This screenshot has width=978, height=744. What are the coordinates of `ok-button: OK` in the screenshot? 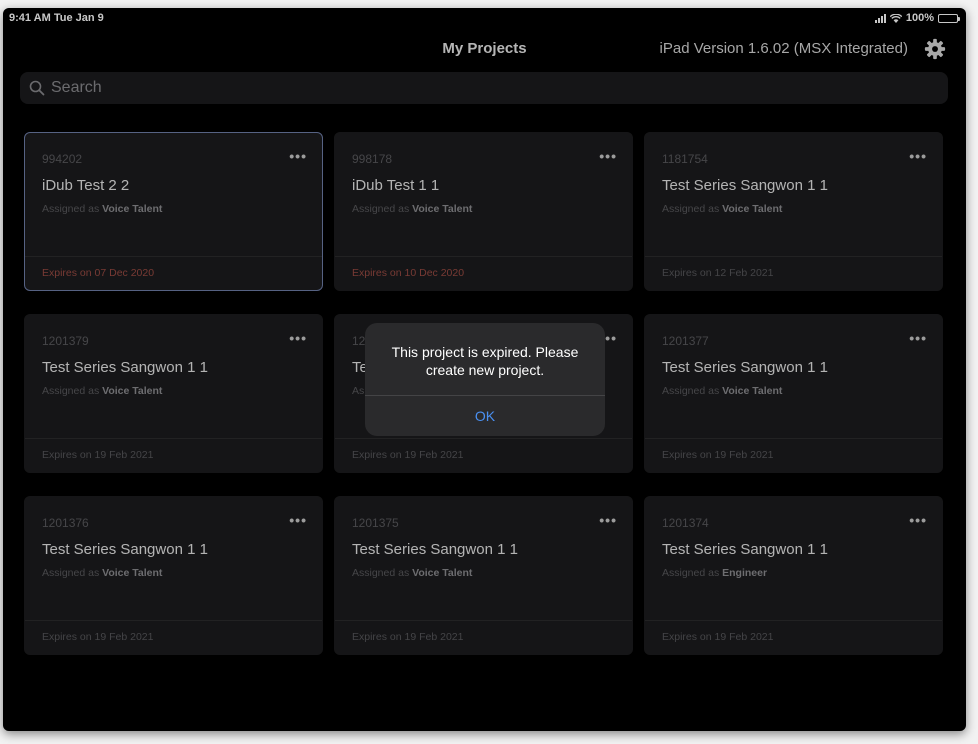 It's located at (485, 416).